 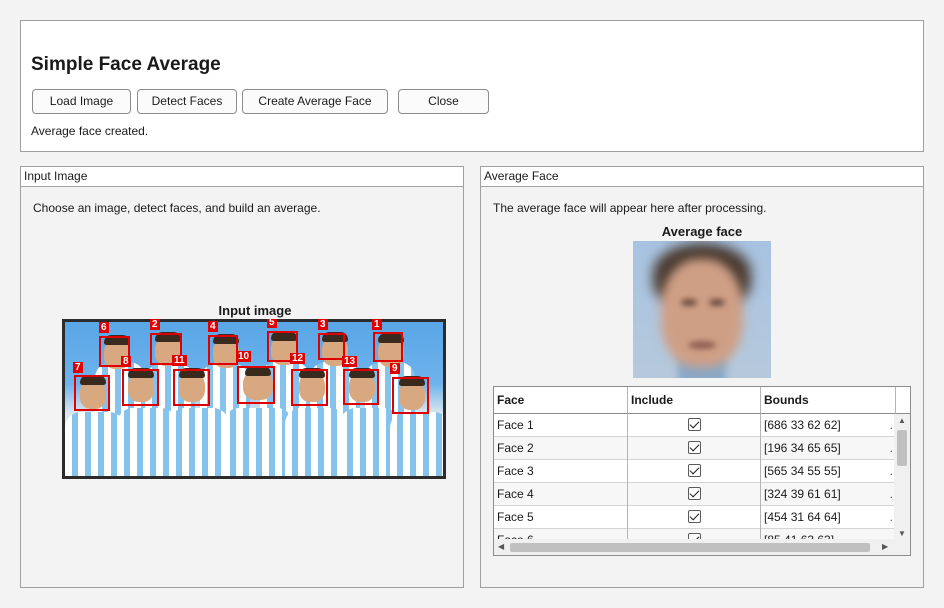 I want to click on status-text: Average face created., so click(x=90, y=131).